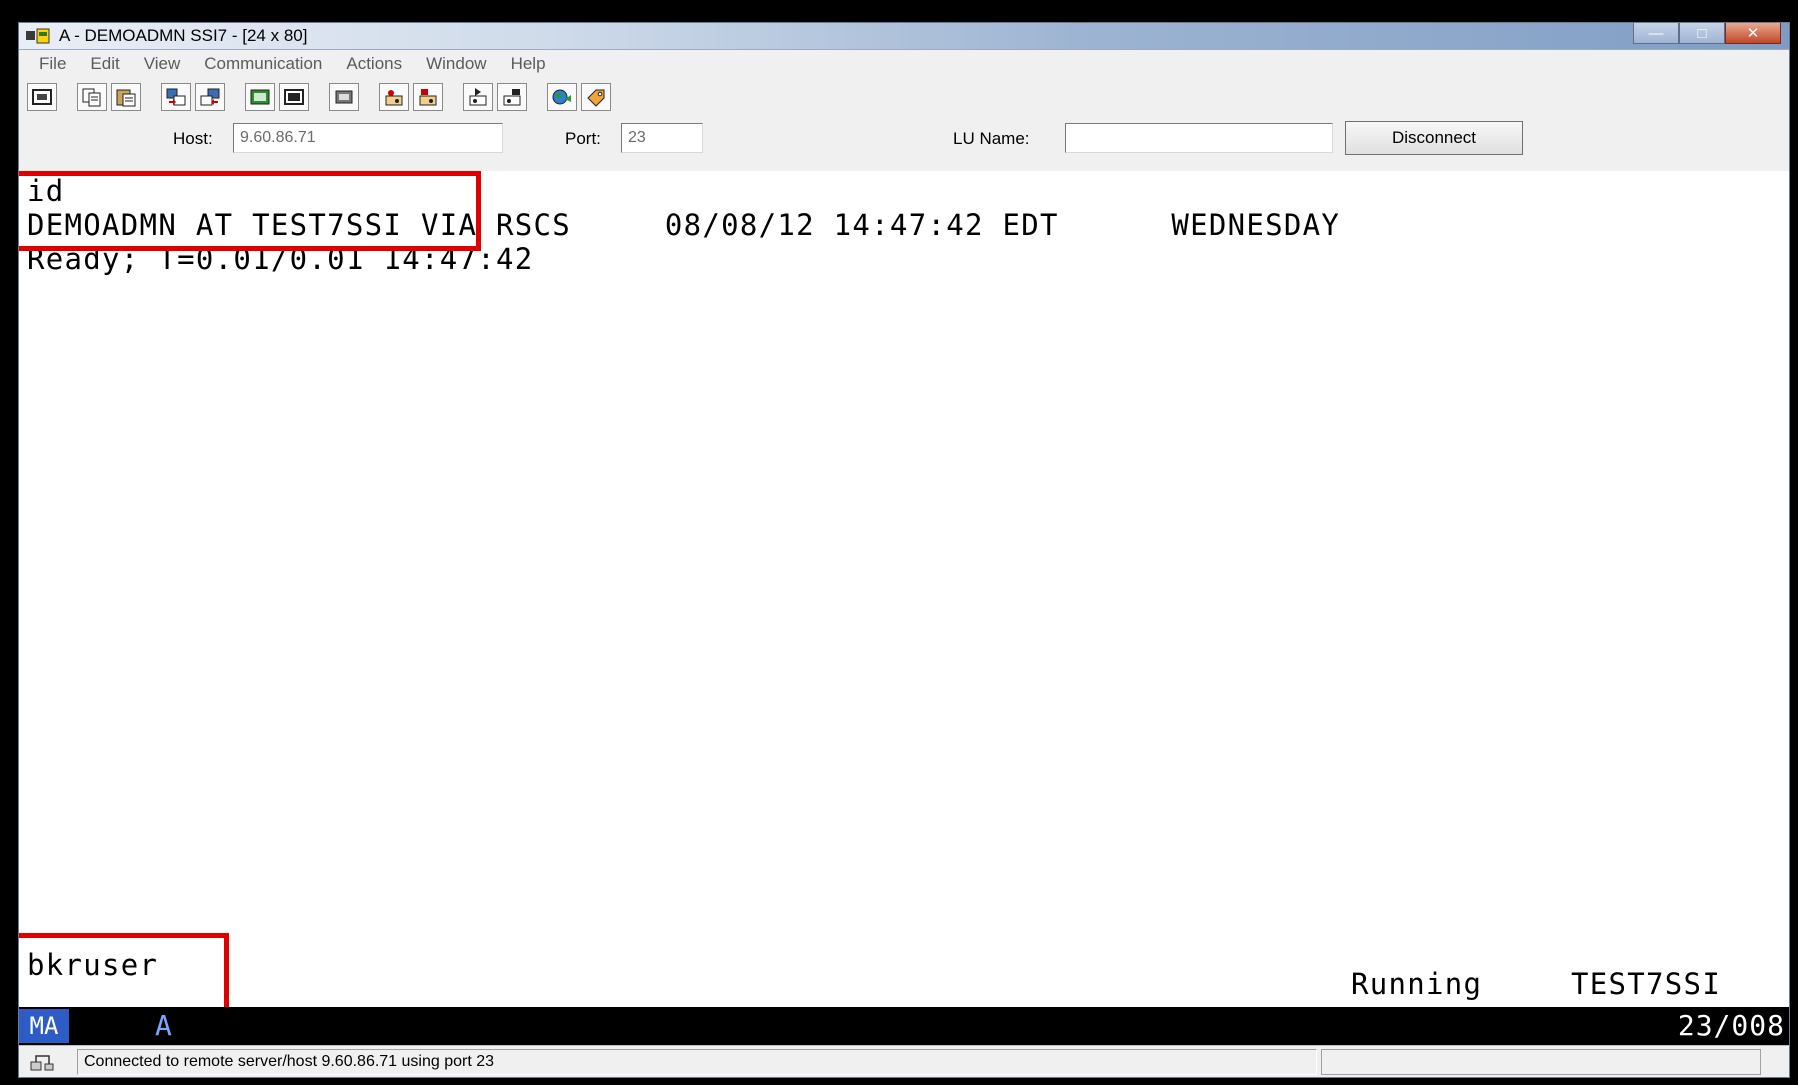 Image resolution: width=1798 pixels, height=1085 pixels. Describe the element at coordinates (321, 97) in the screenshot. I see `toolbar` at that location.